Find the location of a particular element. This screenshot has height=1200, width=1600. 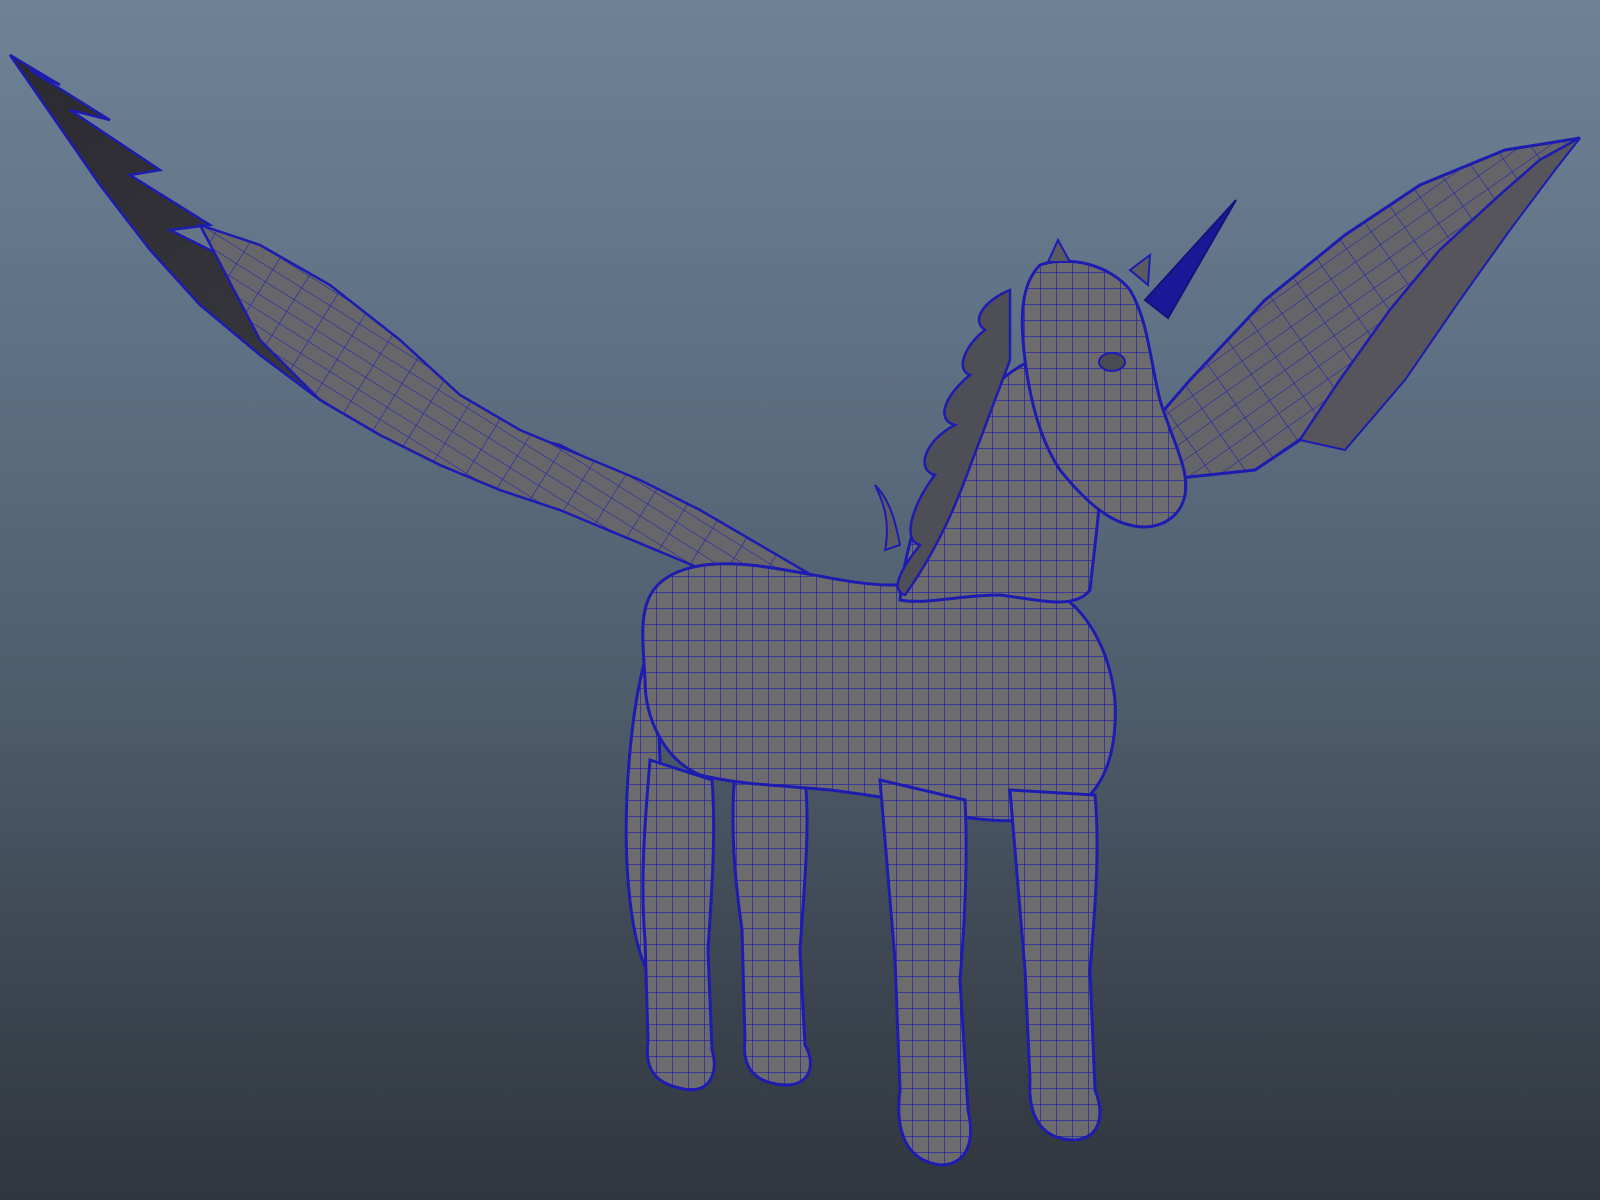

horn is located at coordinates (1190, 259).